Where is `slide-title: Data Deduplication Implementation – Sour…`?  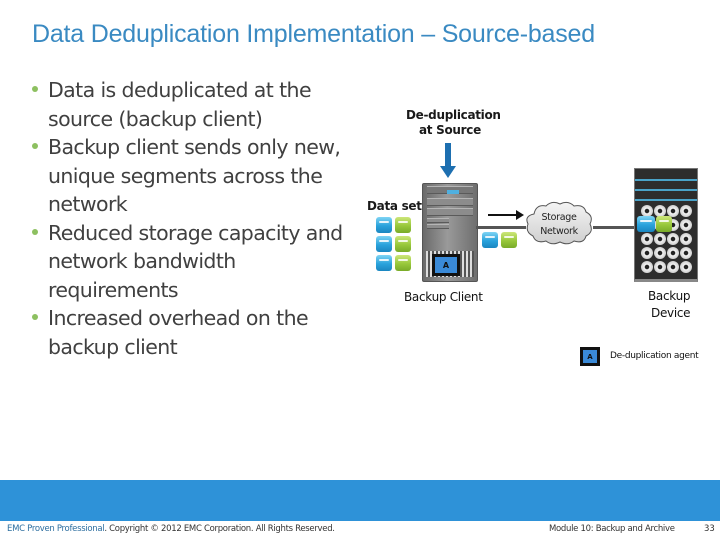 slide-title: Data Deduplication Implementation – Sour… is located at coordinates (313, 34).